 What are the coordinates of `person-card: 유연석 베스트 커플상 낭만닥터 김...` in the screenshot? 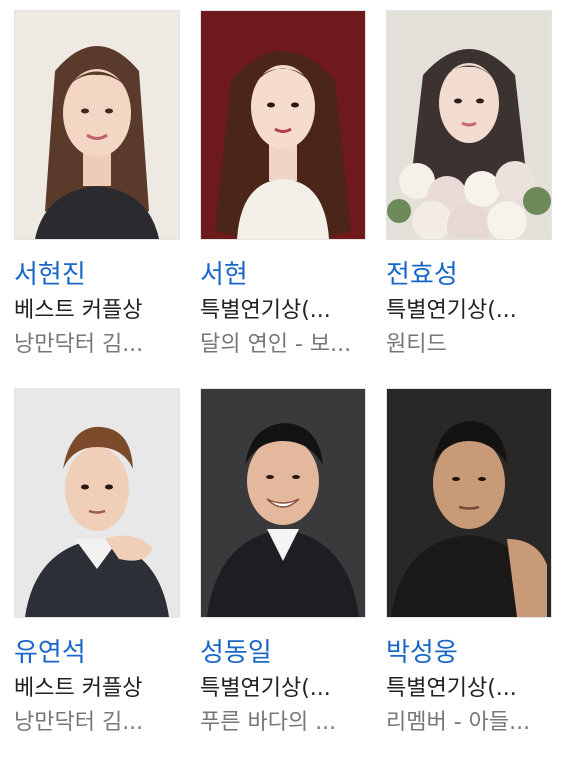 It's located at (97, 577).